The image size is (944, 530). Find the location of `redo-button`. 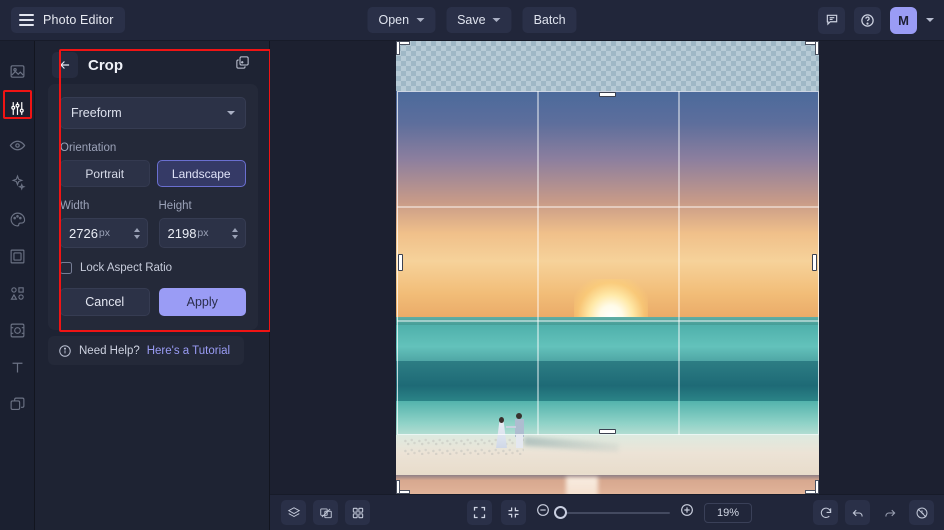

redo-button is located at coordinates (889, 512).